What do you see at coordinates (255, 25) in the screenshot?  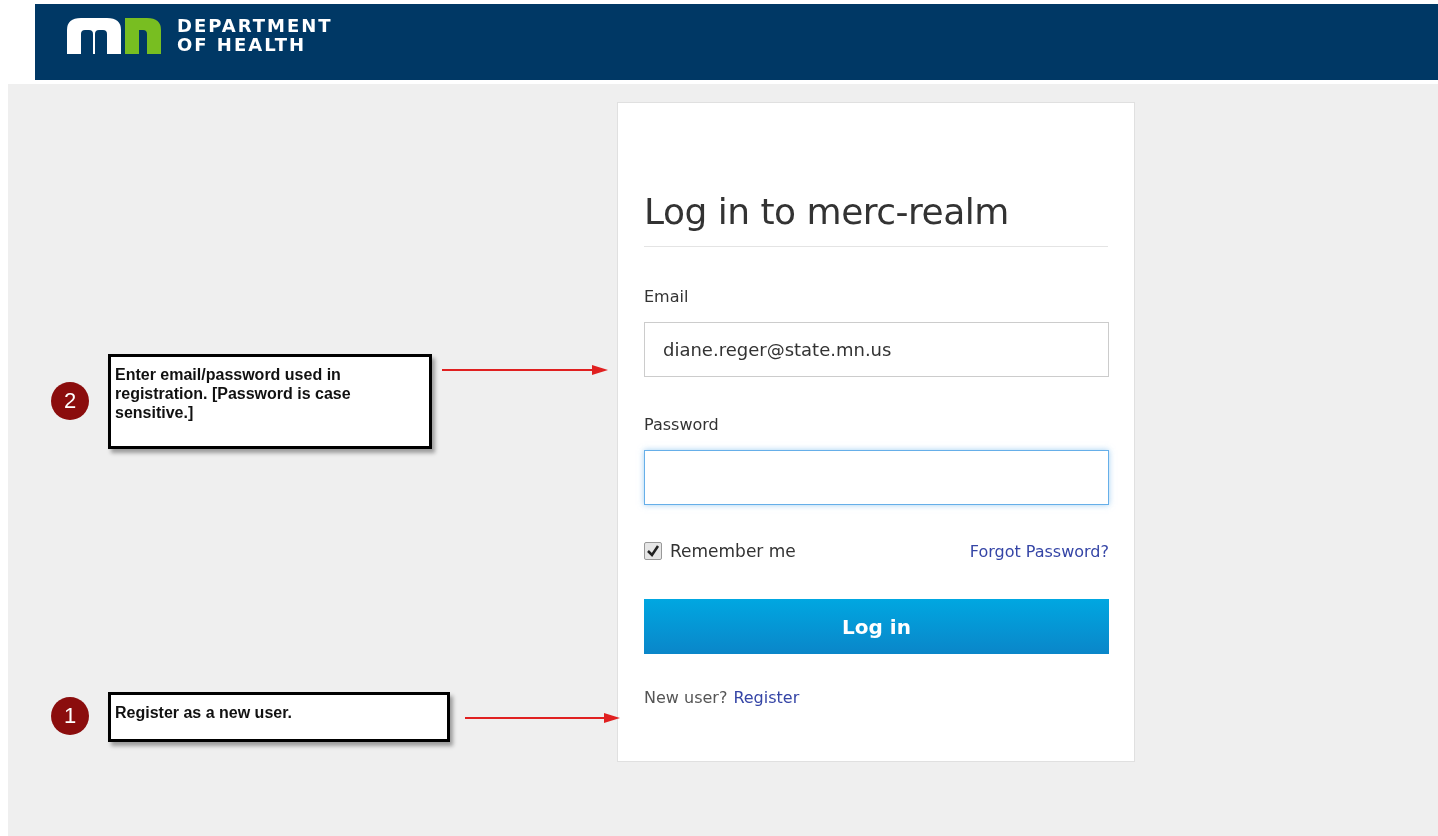 I see `department-title: DEPARTMENT` at bounding box center [255, 25].